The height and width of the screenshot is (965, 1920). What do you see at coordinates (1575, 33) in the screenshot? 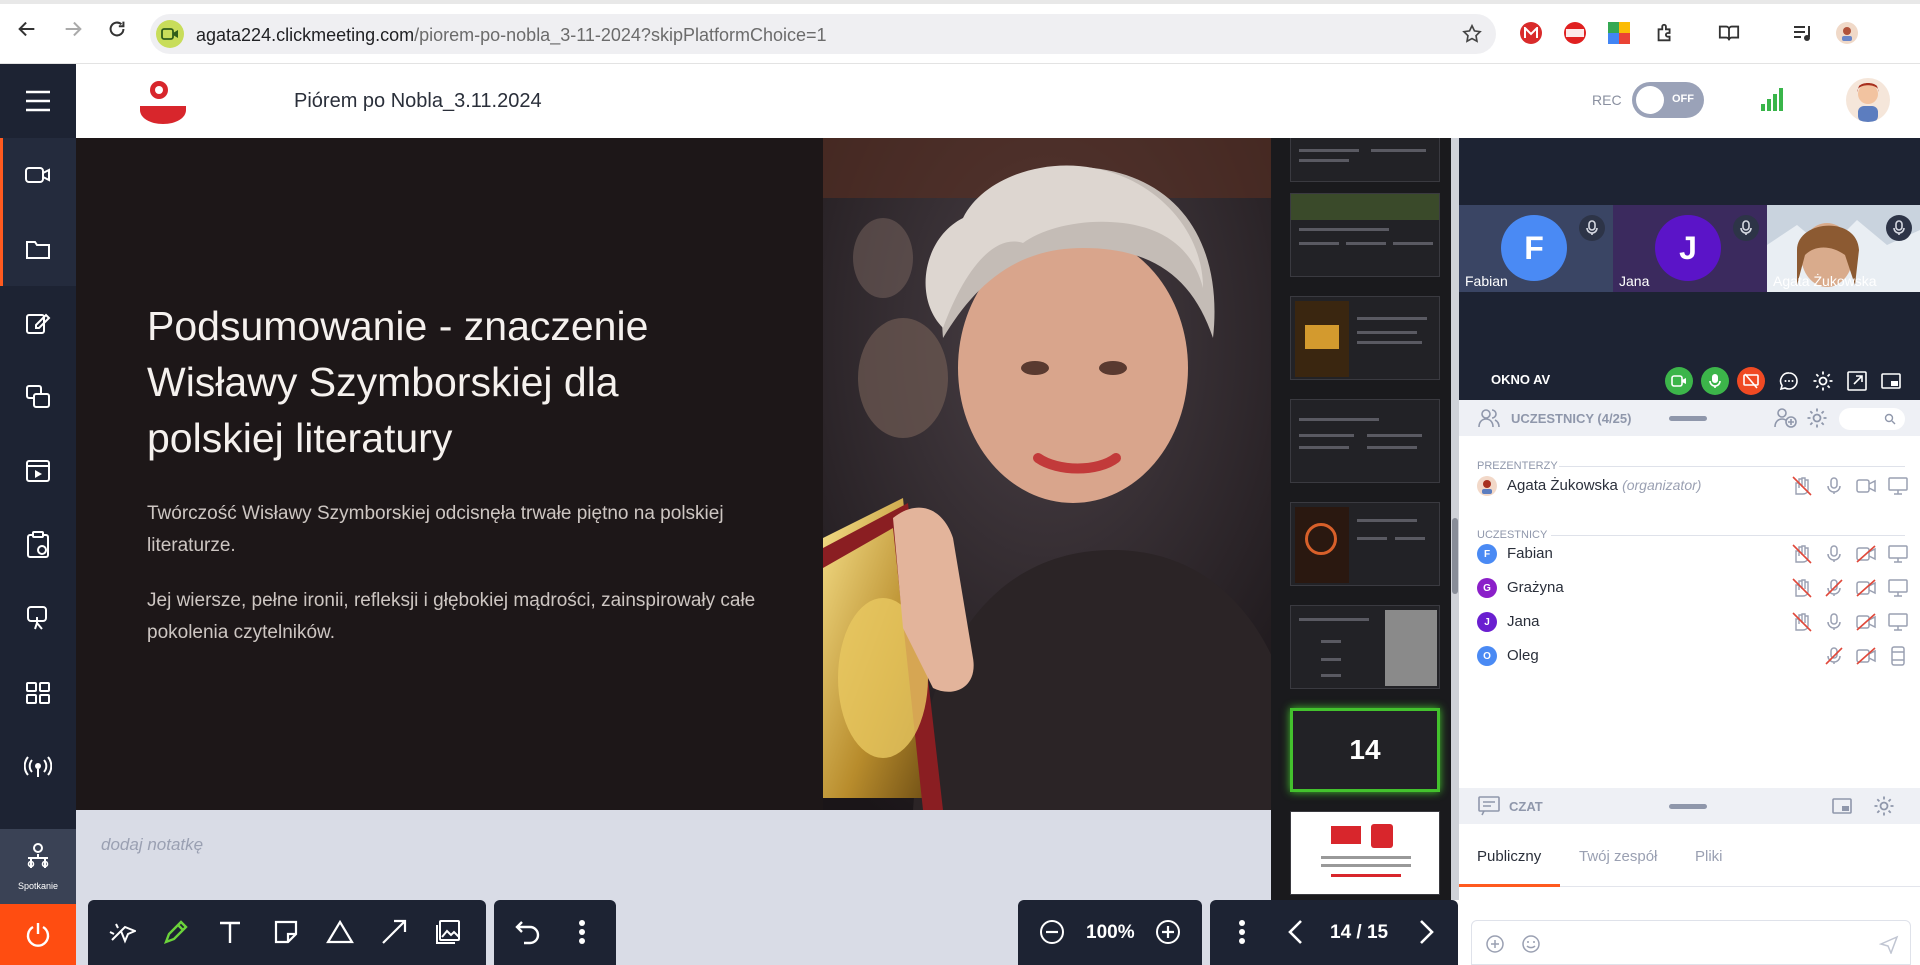
I see `adblock-extension-icon` at bounding box center [1575, 33].